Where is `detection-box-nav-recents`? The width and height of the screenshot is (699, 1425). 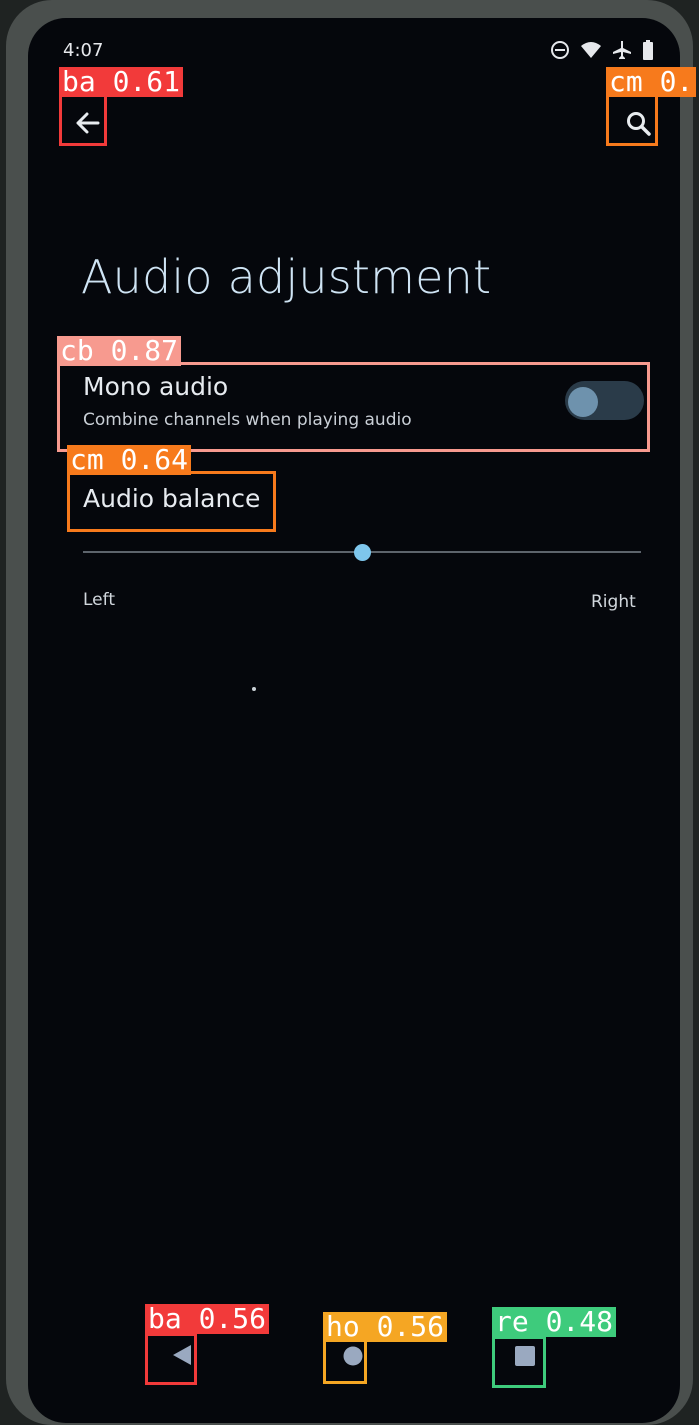
detection-box-nav-recents is located at coordinates (519, 1362).